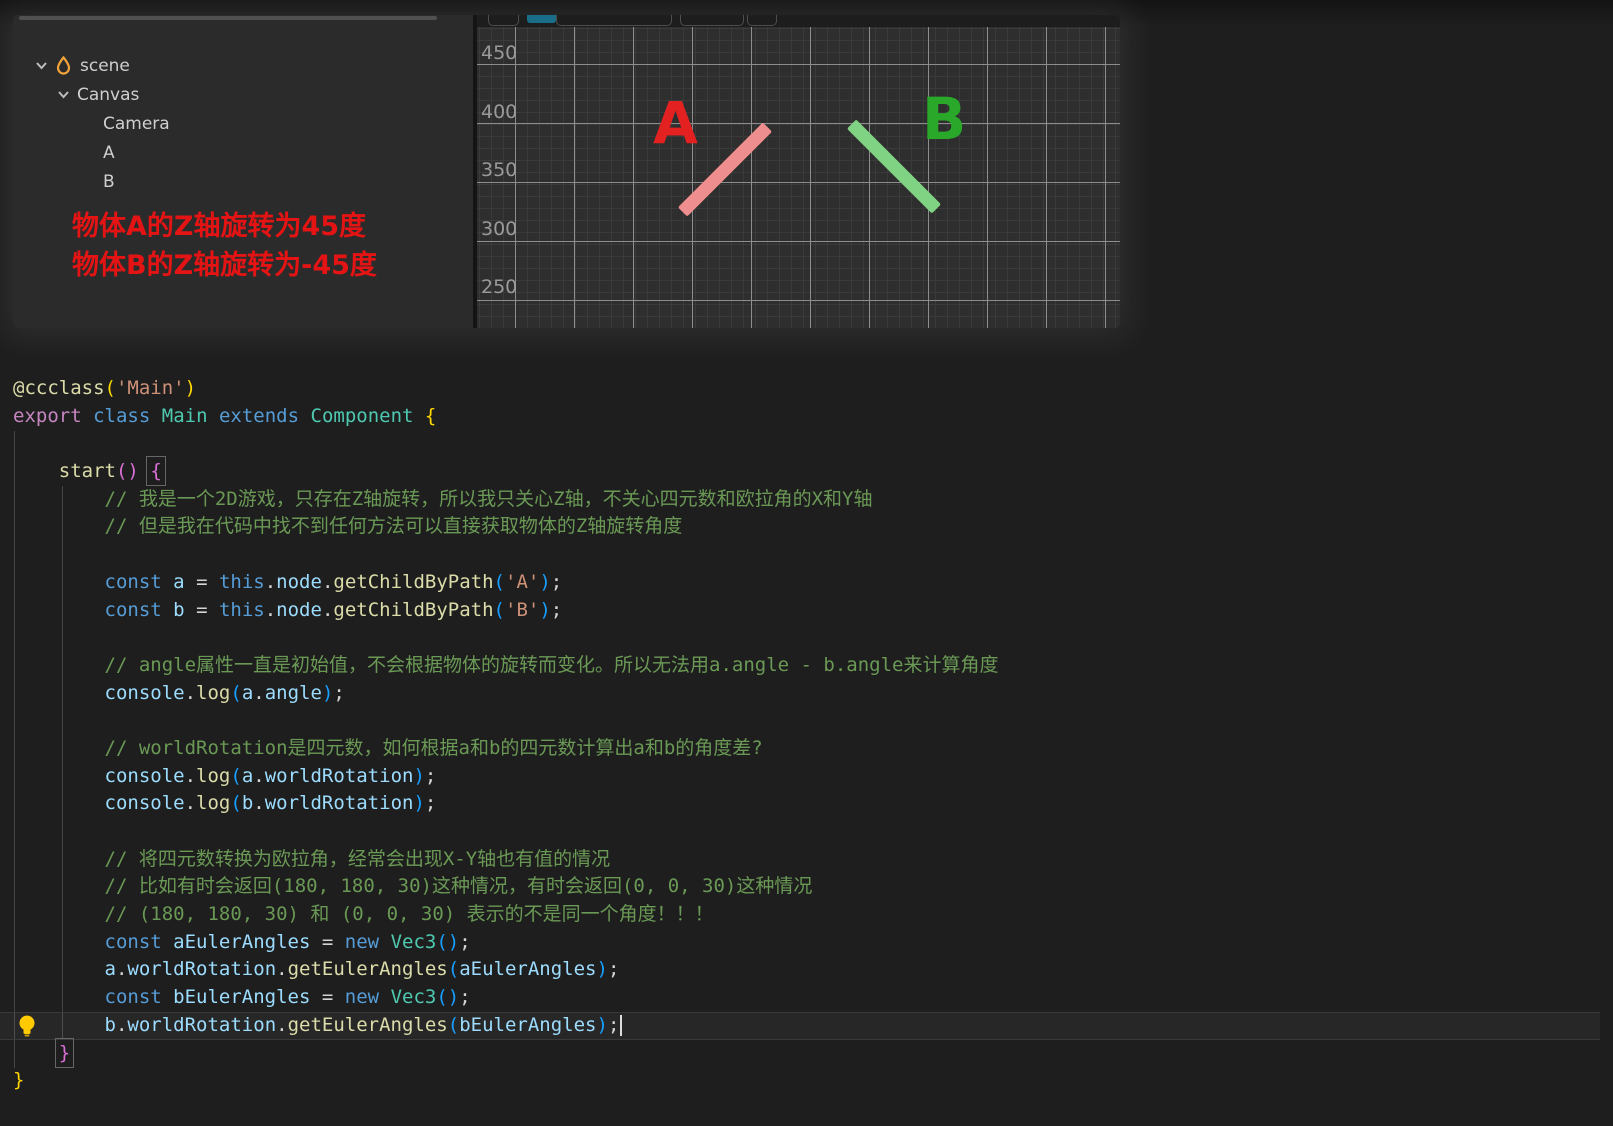  I want to click on annotation-line-2: 物体B的Z轴旋转为-45度, so click(224, 265).